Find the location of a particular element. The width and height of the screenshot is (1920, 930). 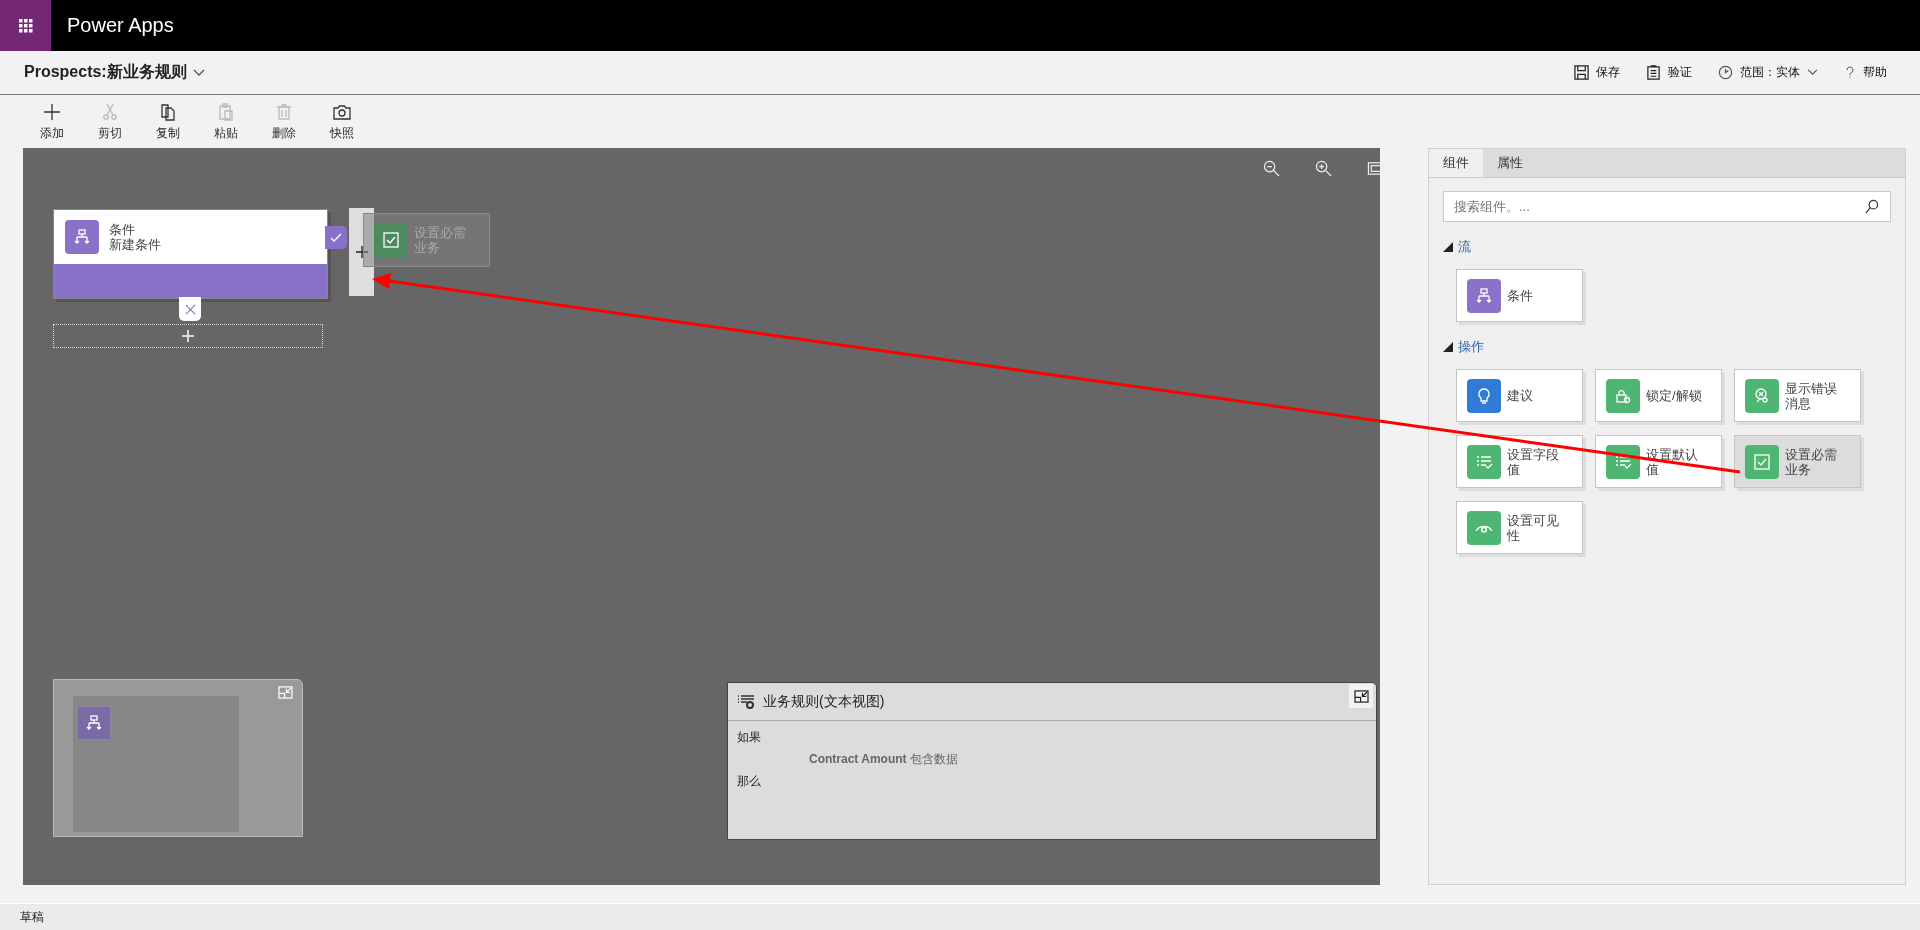

component-card: 建议 is located at coordinates (1519, 395).